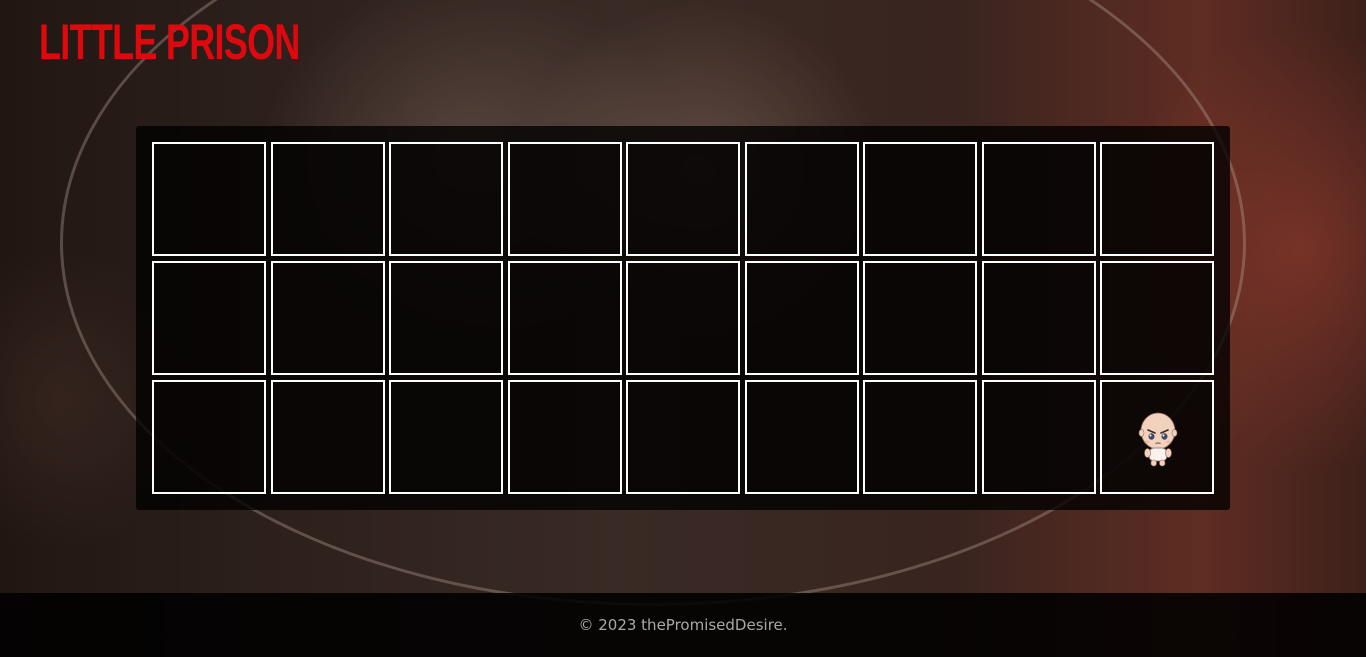  I want to click on board-cell-r2-c7, so click(920, 318).